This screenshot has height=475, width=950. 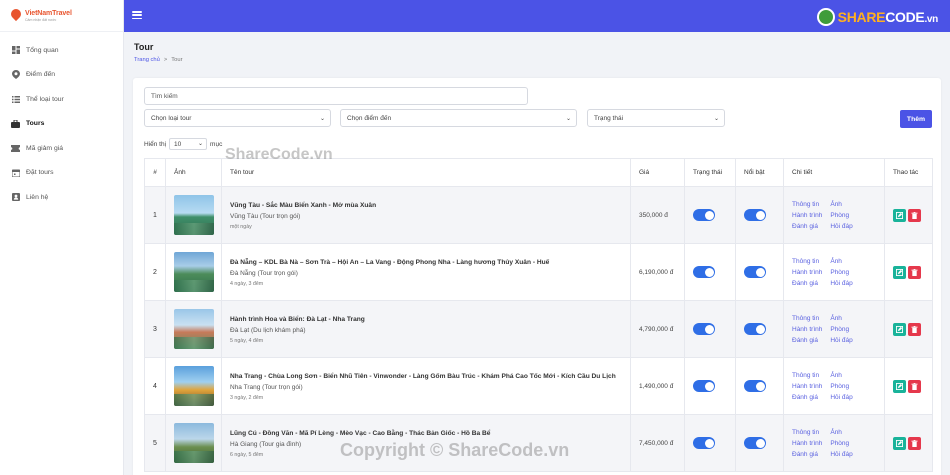 What do you see at coordinates (265, 216) in the screenshot?
I see `tour-category: Vũng Tàu (Tour trọn gói)` at bounding box center [265, 216].